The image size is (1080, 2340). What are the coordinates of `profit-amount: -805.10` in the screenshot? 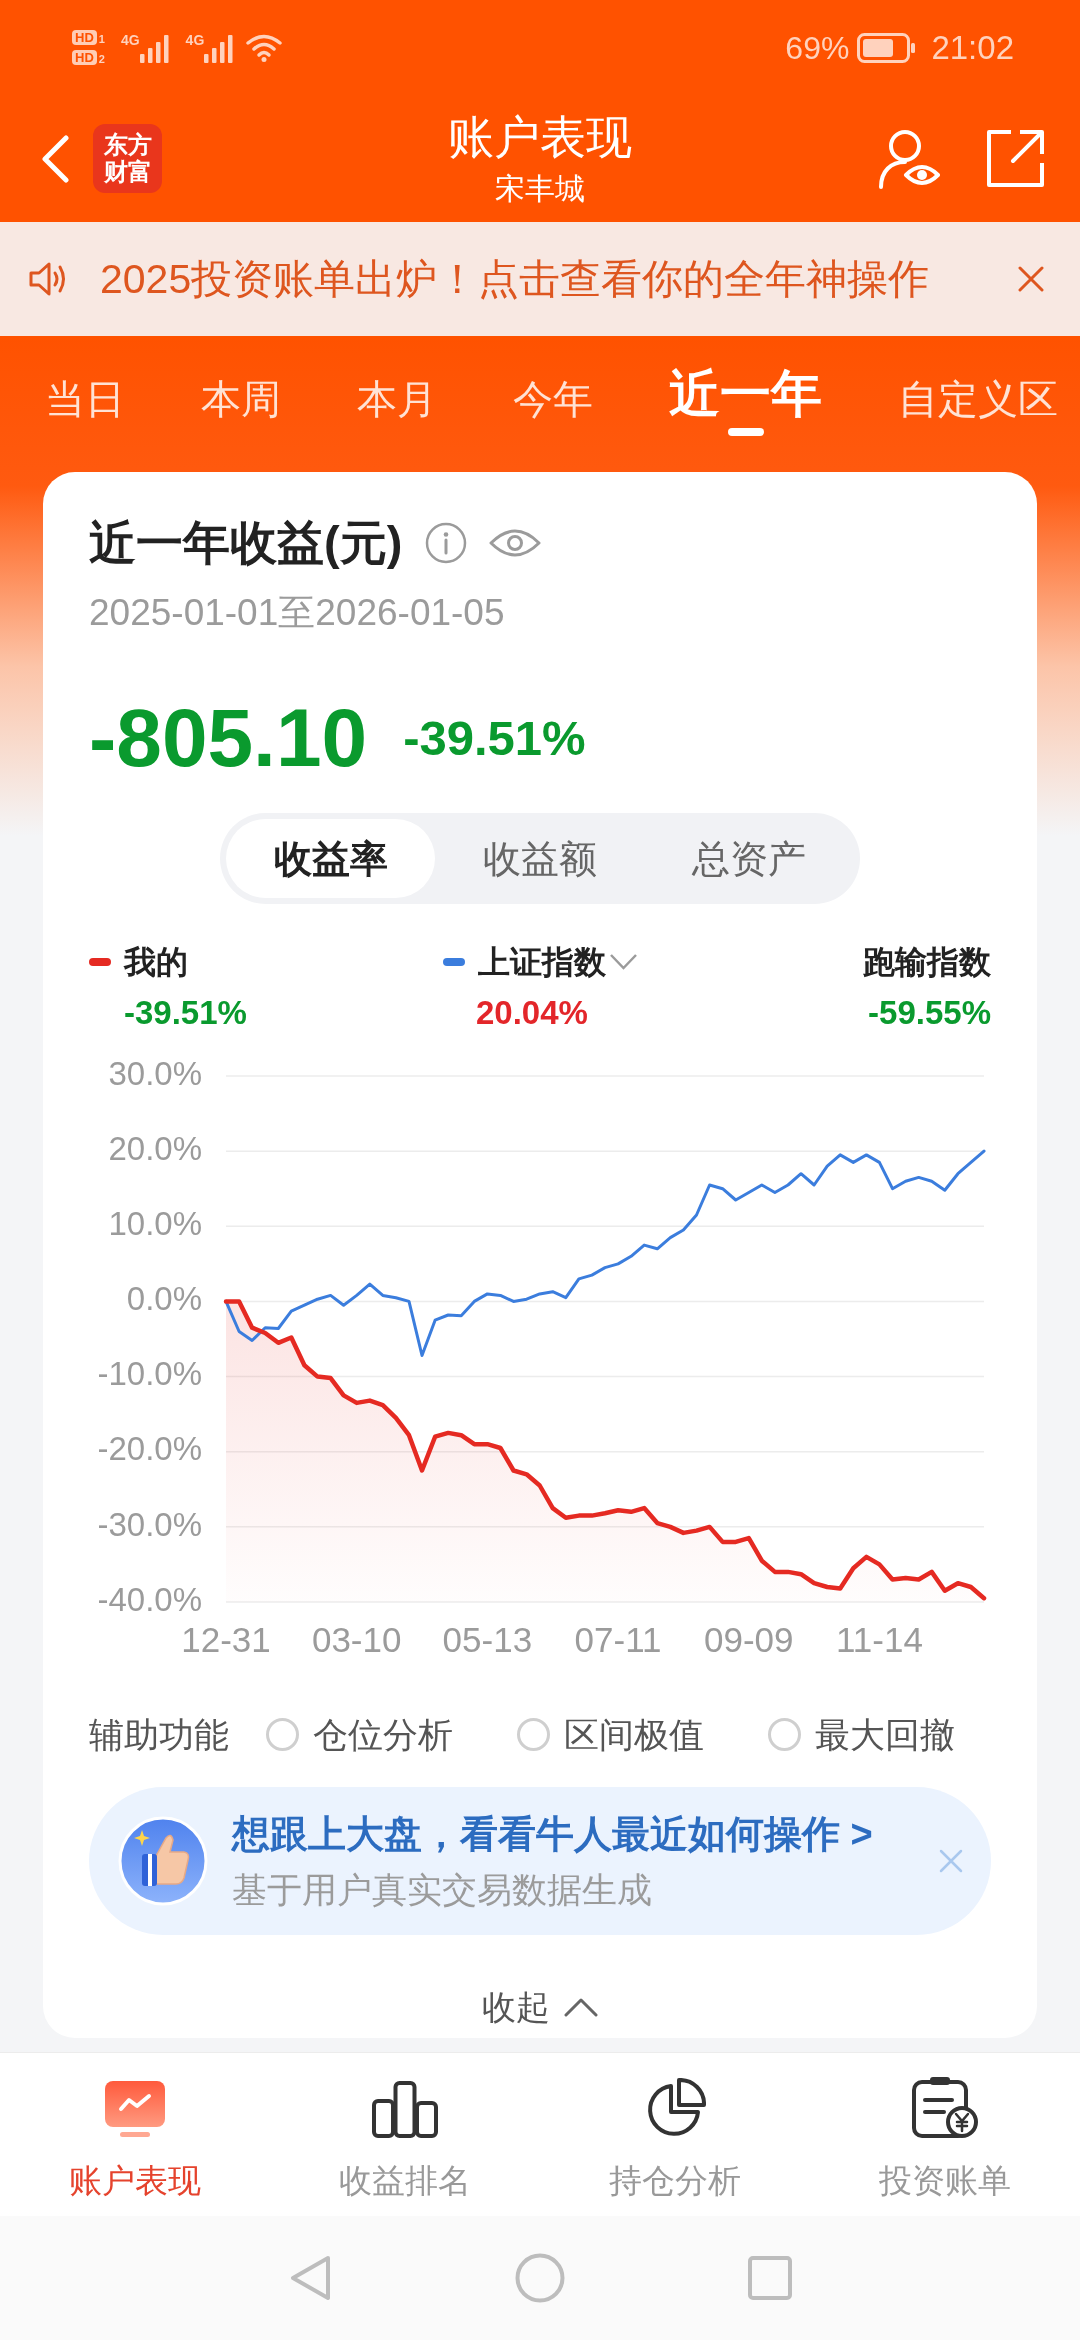 It's located at (228, 738).